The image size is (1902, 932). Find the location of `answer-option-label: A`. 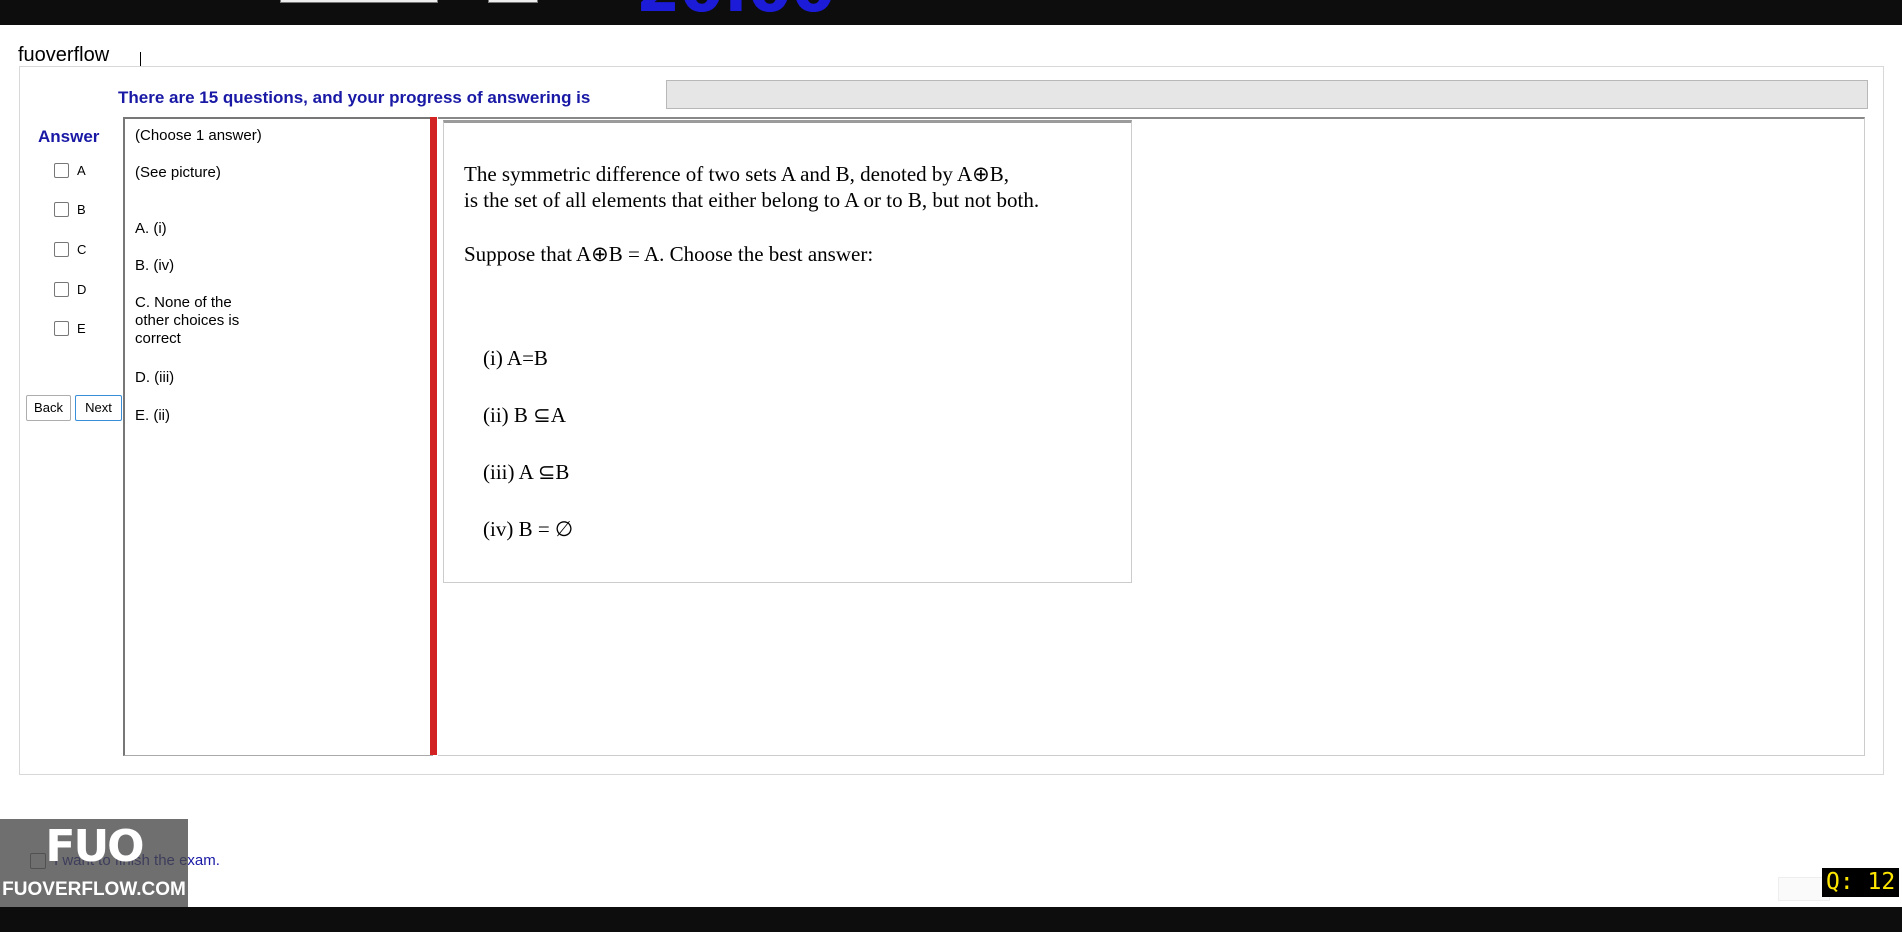

answer-option-label: A is located at coordinates (81, 171).